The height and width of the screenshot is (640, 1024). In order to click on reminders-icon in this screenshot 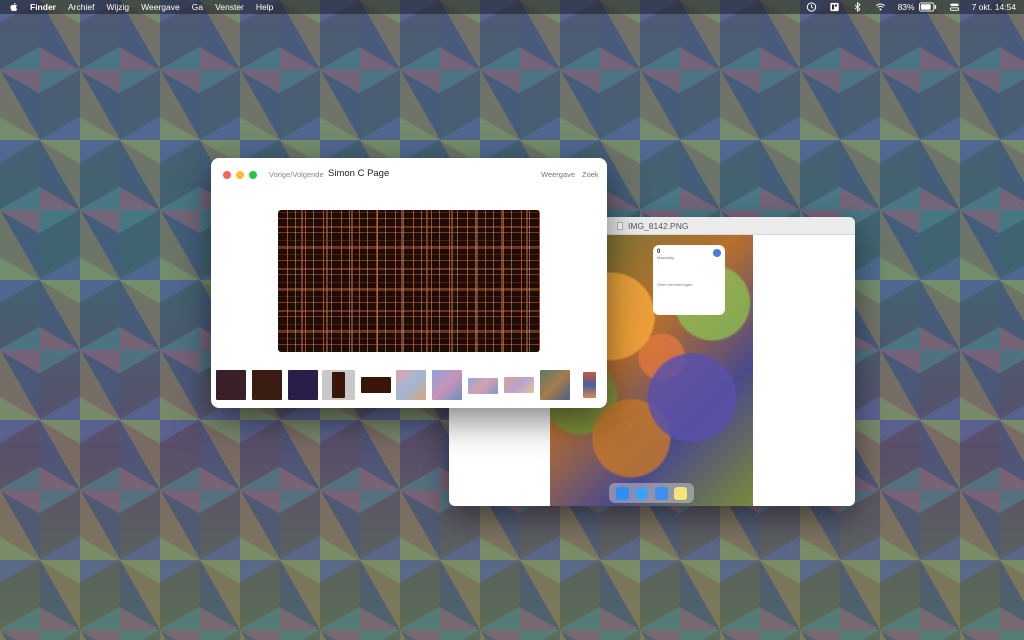, I will do `click(717, 253)`.